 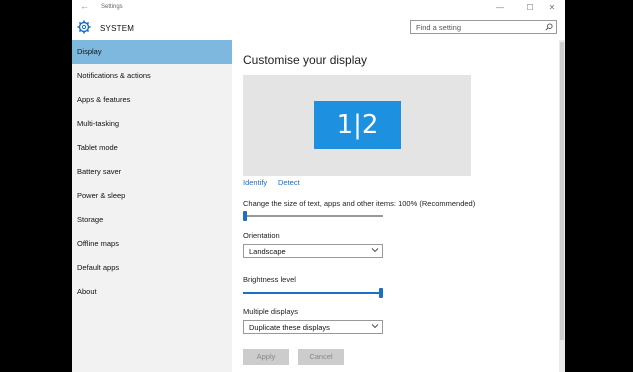 I want to click on multiple-displays-value: Duplicate these displays, so click(x=289, y=327).